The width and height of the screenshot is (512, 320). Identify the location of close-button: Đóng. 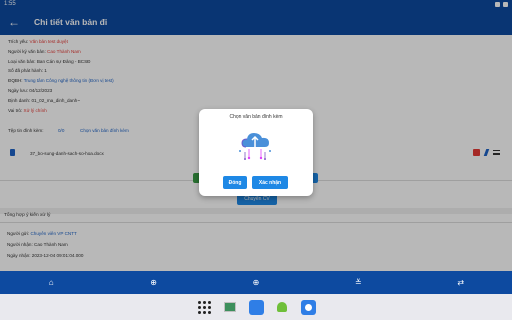
(235, 182).